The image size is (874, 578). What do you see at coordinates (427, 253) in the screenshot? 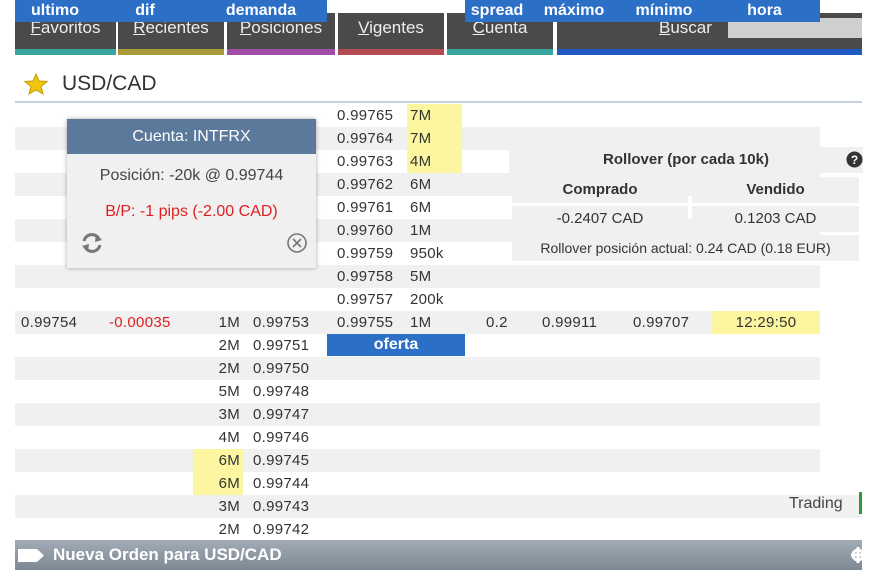
I see `offer-size: 950k` at bounding box center [427, 253].